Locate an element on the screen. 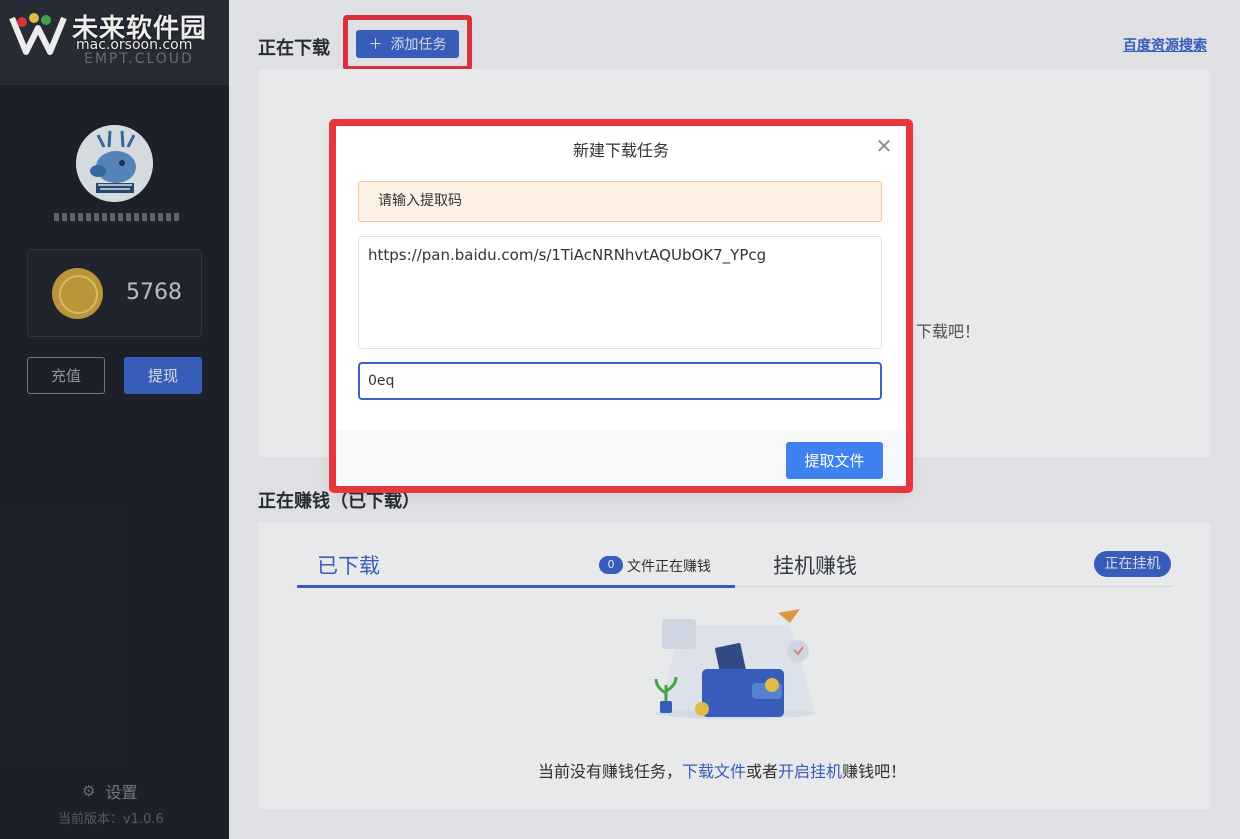  downloading-empty-hint: 下载吧！ is located at coordinates (948, 331).